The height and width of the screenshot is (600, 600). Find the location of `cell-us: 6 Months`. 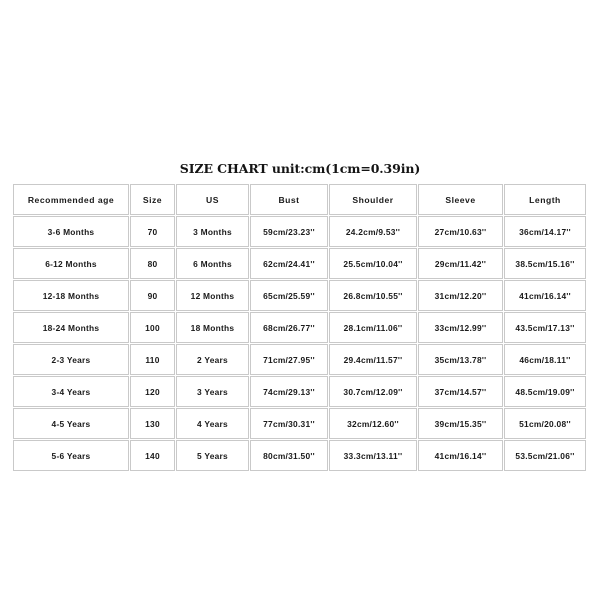

cell-us: 6 Months is located at coordinates (212, 263).